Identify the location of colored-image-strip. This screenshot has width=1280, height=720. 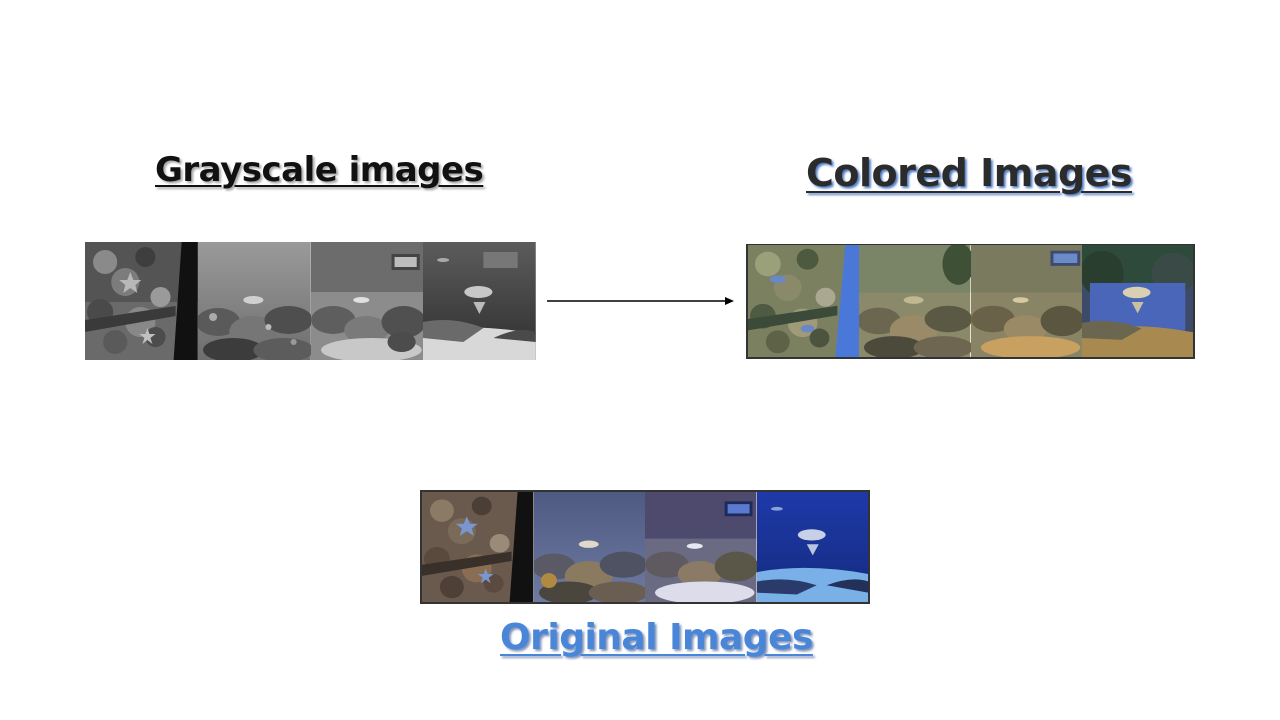
(970, 301).